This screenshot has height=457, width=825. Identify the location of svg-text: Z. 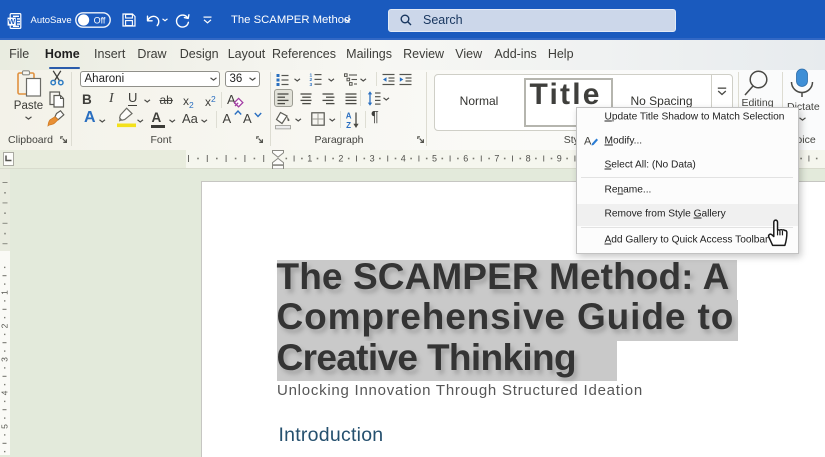
(348, 124).